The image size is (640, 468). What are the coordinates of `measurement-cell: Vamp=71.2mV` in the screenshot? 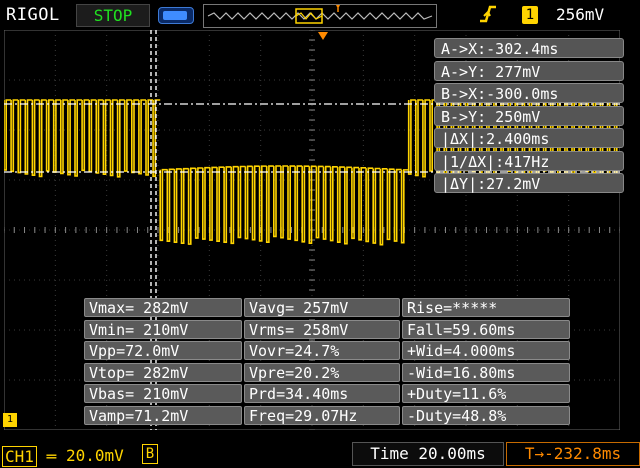 It's located at (163, 415).